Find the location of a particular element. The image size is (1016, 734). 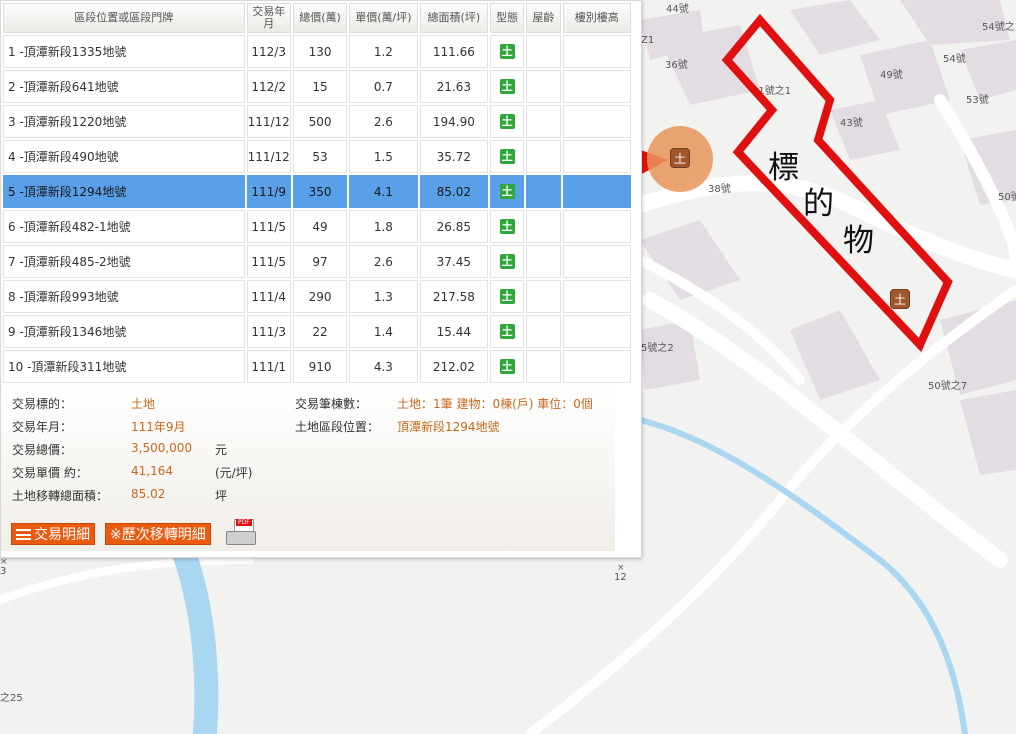

cell-location: 3 -頂潭新段1220地號 is located at coordinates (124, 121).